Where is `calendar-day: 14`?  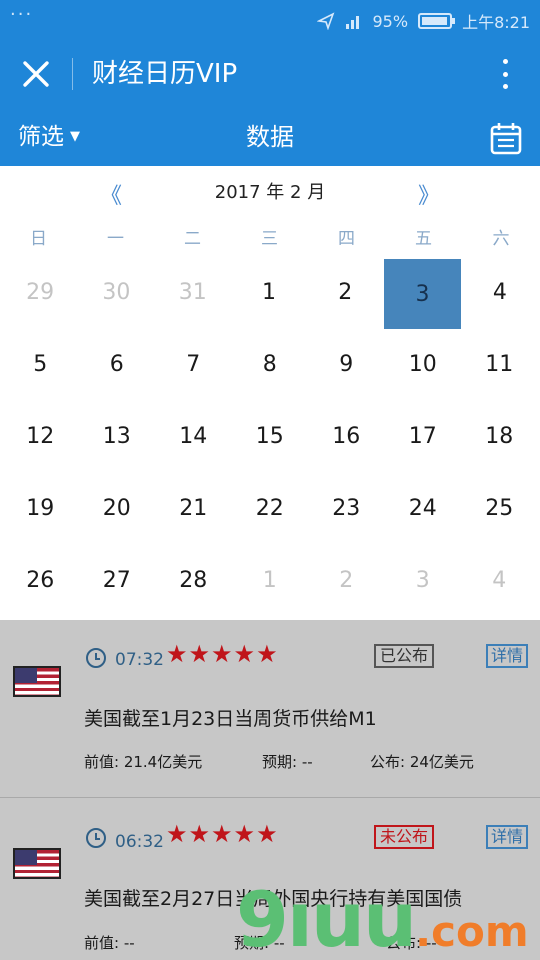 calendar-day: 14 is located at coordinates (193, 436).